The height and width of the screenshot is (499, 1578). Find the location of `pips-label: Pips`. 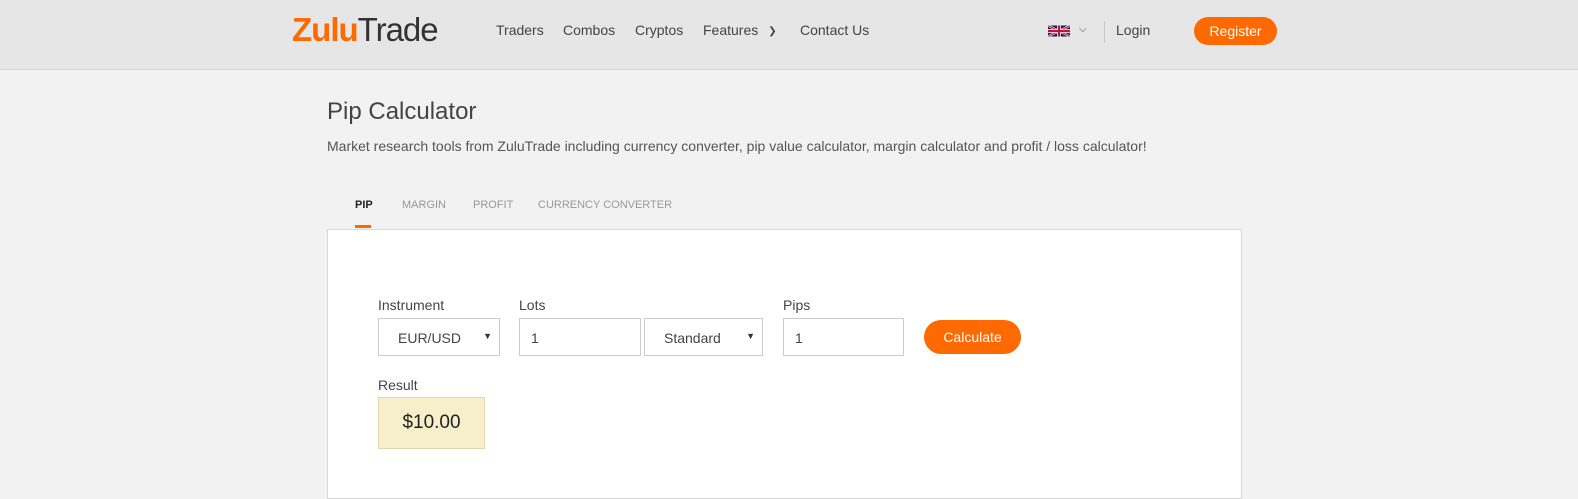

pips-label: Pips is located at coordinates (797, 305).